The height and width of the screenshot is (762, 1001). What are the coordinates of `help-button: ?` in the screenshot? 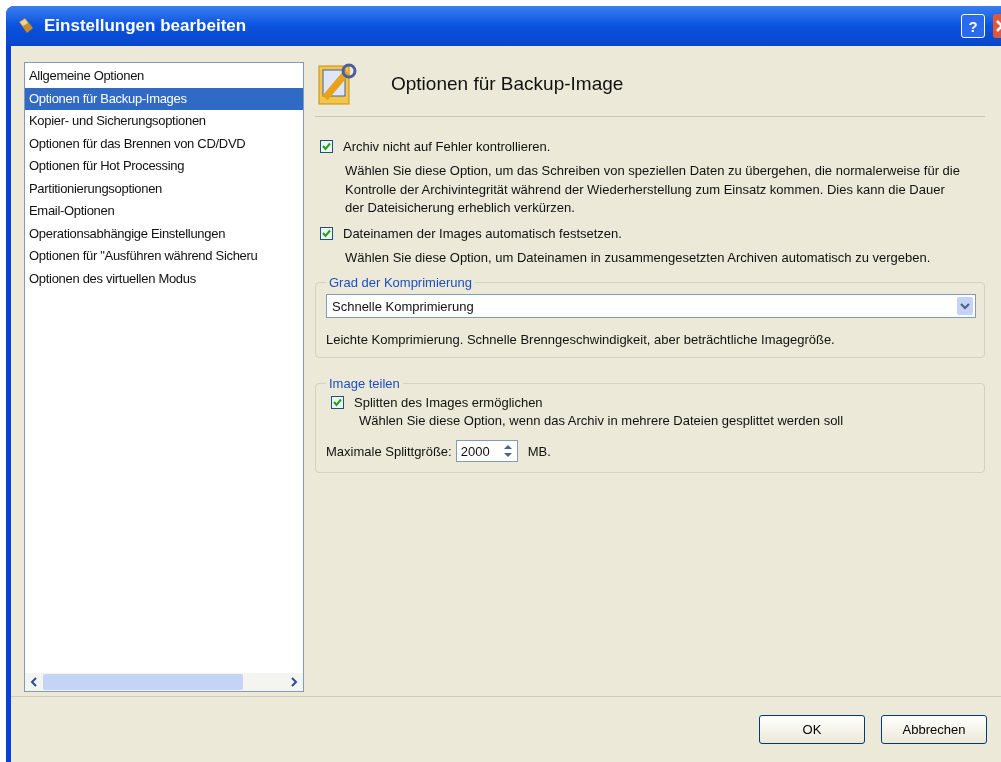 It's located at (973, 26).